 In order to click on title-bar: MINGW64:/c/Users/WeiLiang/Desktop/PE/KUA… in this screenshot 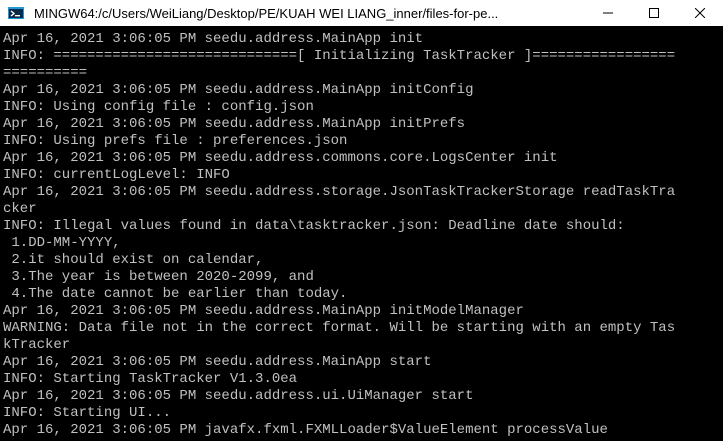, I will do `click(361, 13)`.